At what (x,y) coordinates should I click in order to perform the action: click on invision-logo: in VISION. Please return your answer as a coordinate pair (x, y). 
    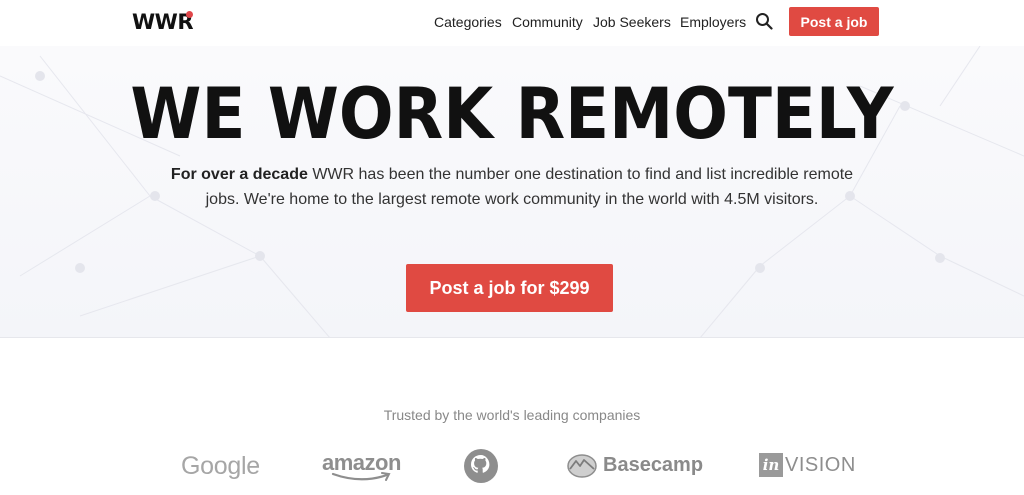
    Looking at the image, I should click on (807, 465).